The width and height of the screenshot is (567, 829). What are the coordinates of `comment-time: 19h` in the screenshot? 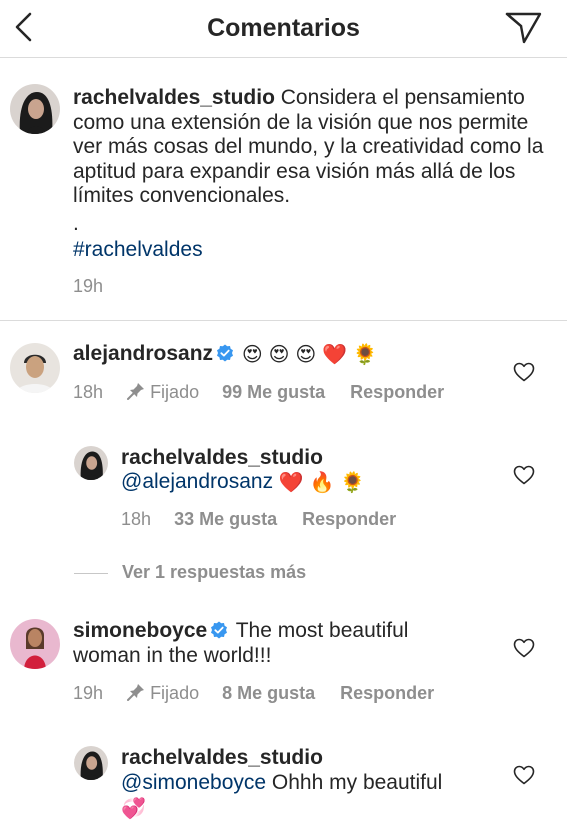 It's located at (88, 693).